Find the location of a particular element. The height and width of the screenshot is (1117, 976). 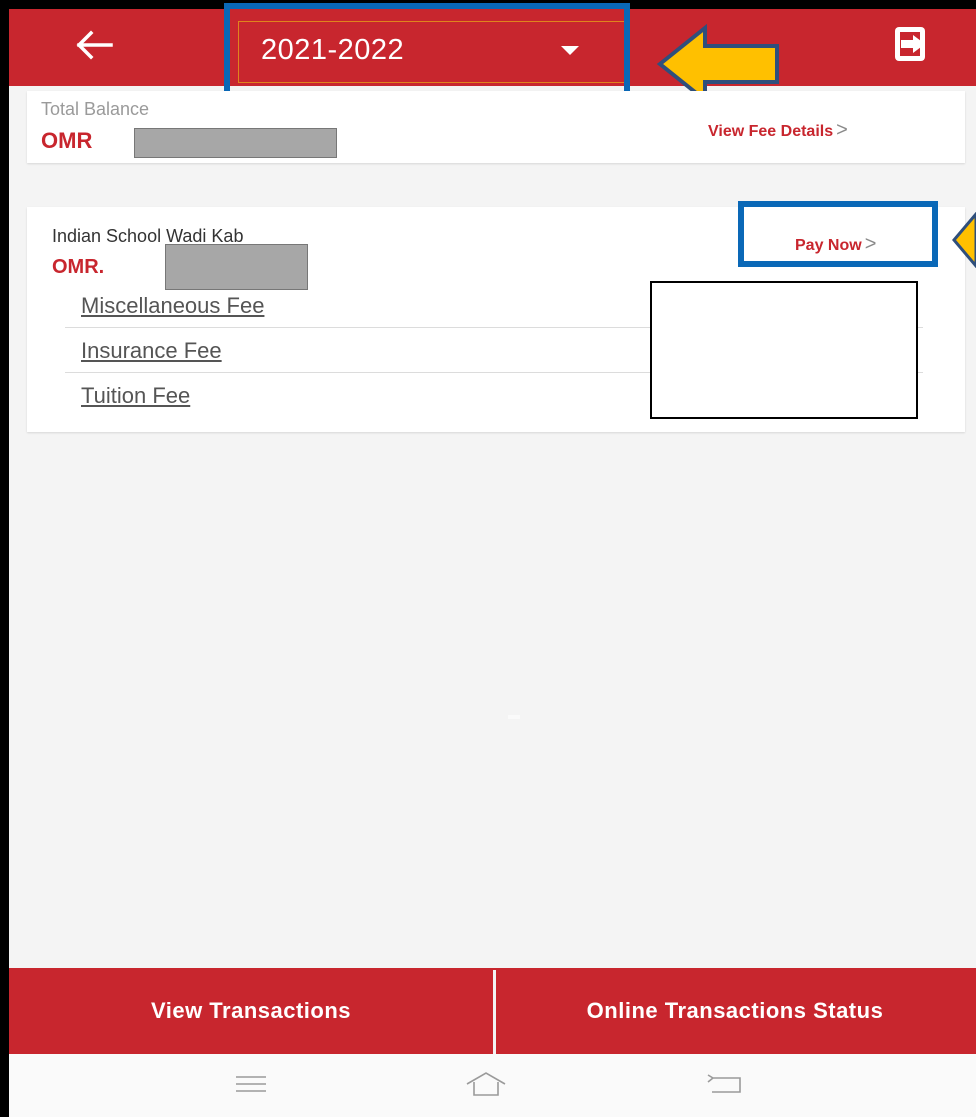

redacted-fee-amounts is located at coordinates (784, 350).